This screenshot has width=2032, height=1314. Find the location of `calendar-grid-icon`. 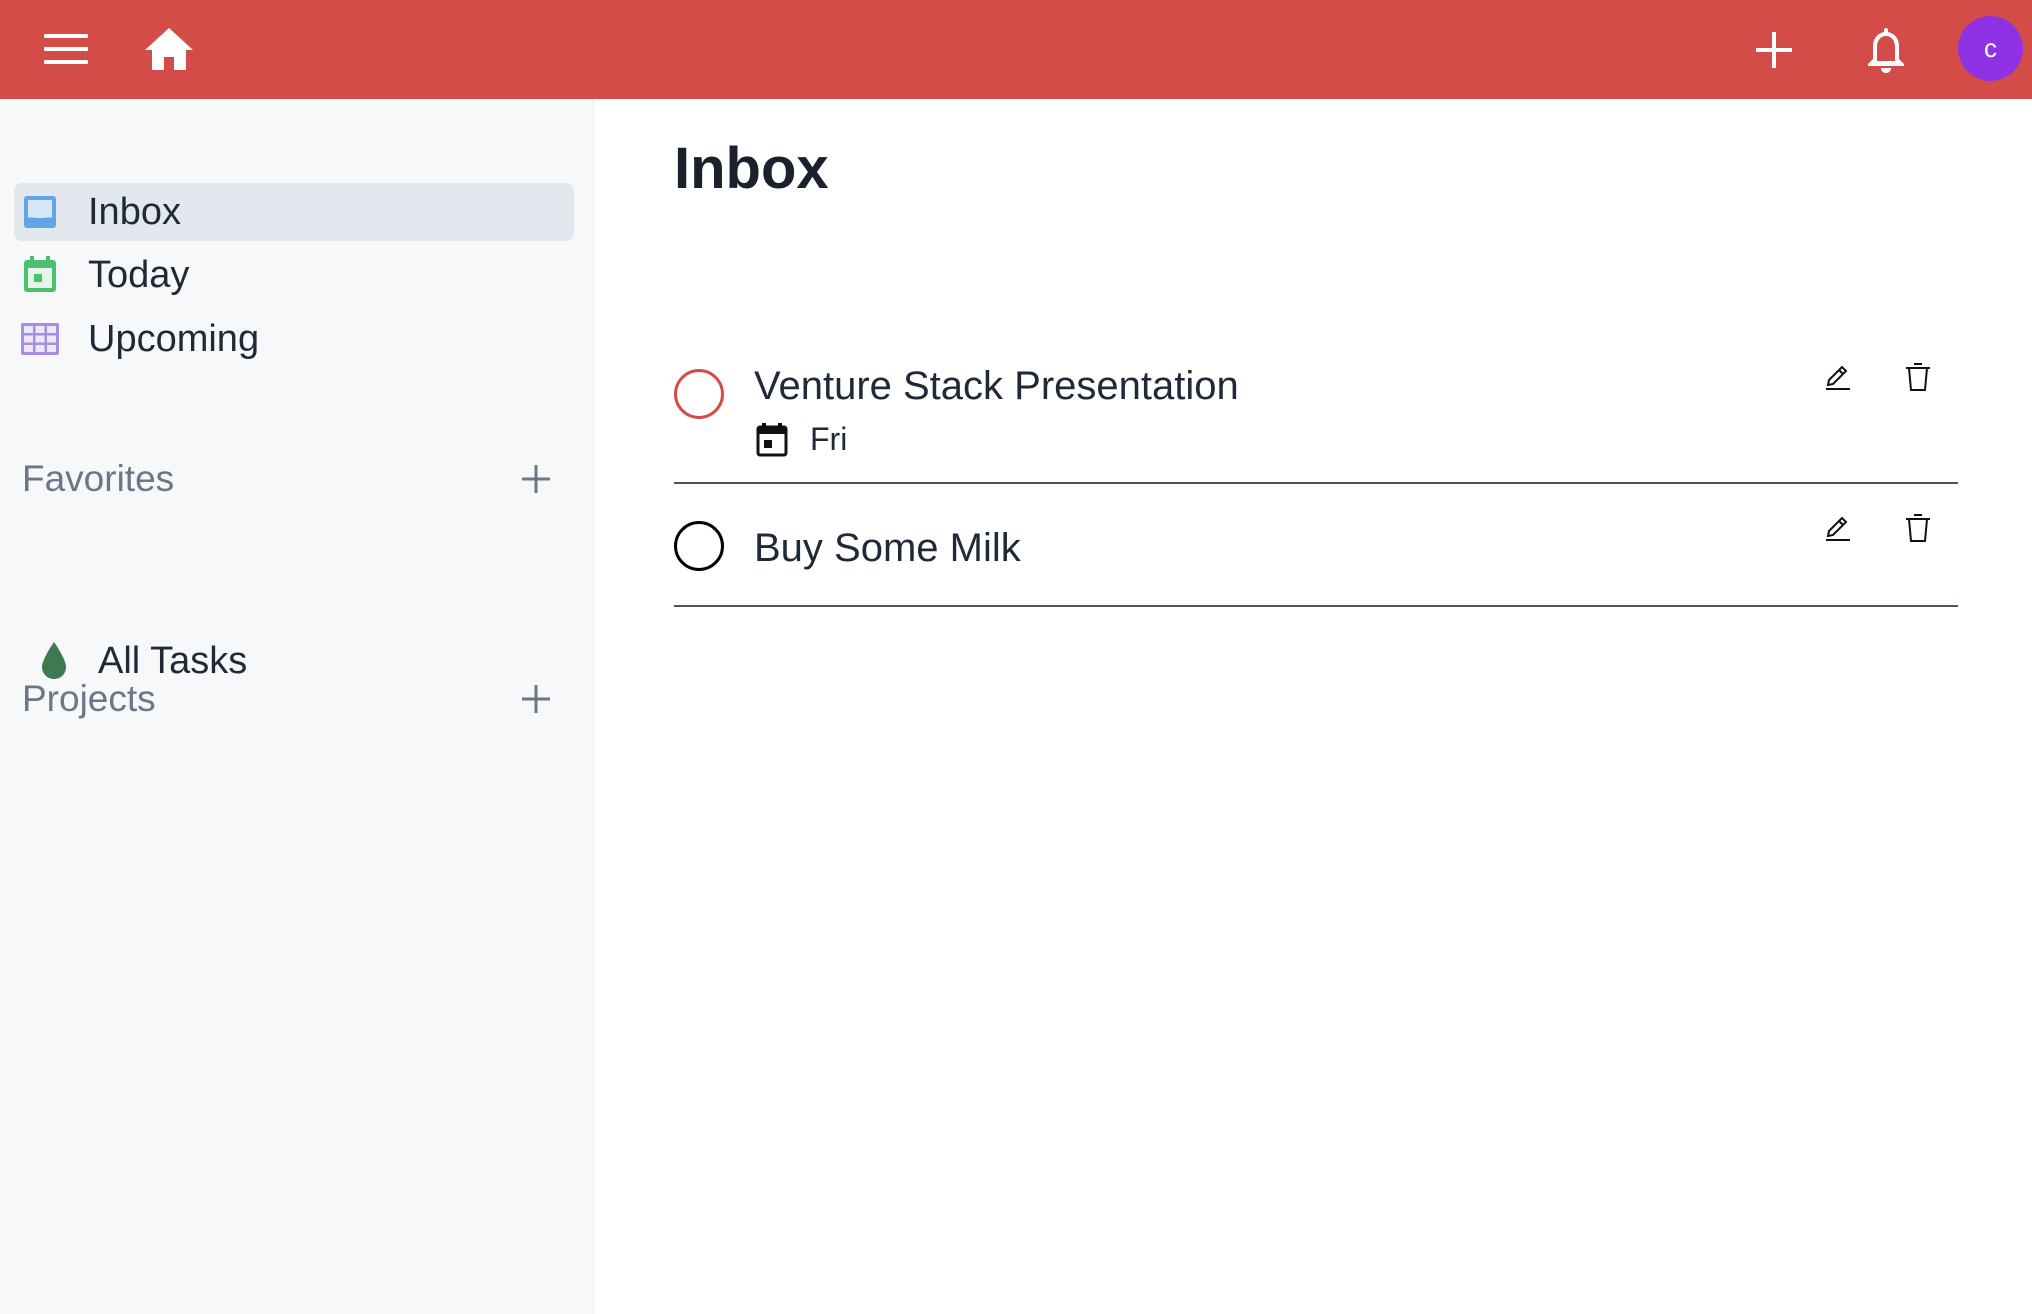

calendar-grid-icon is located at coordinates (40, 339).